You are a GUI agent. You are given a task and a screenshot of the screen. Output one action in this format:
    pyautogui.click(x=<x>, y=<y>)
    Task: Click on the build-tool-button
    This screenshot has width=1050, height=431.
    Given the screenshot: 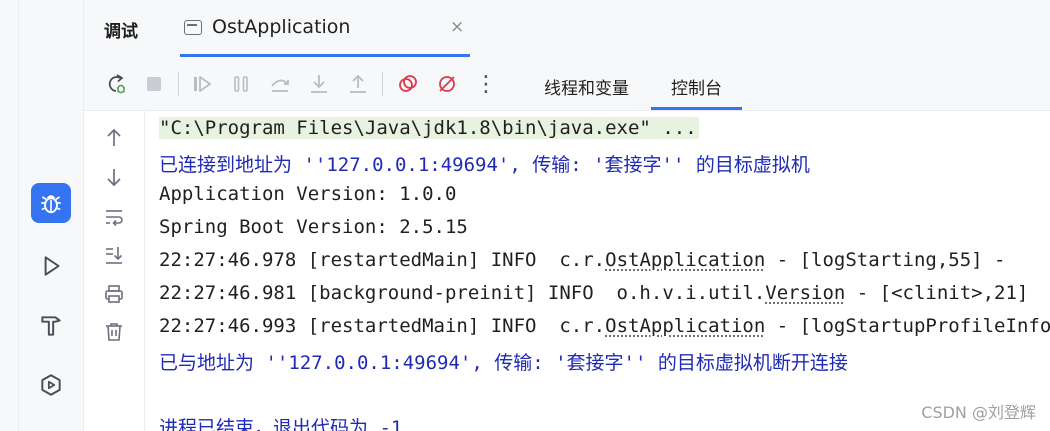 What is the action you would take?
    pyautogui.click(x=51, y=326)
    